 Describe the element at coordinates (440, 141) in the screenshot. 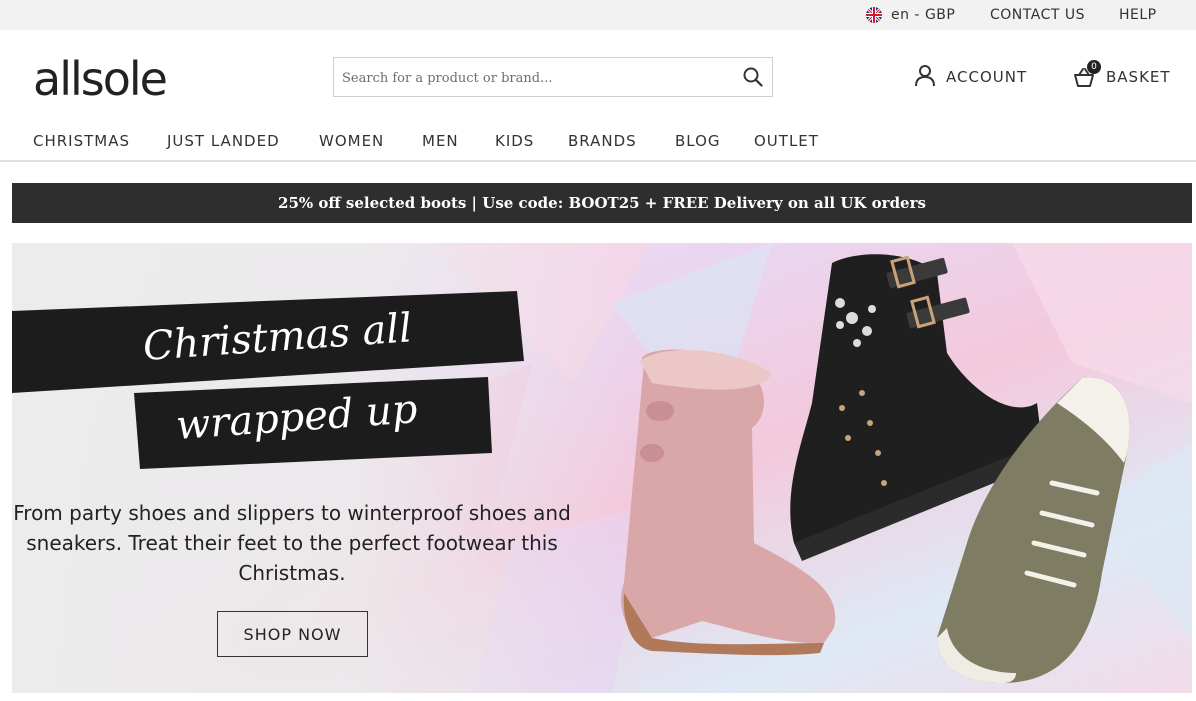

I see `nav-item-men: MEN` at that location.